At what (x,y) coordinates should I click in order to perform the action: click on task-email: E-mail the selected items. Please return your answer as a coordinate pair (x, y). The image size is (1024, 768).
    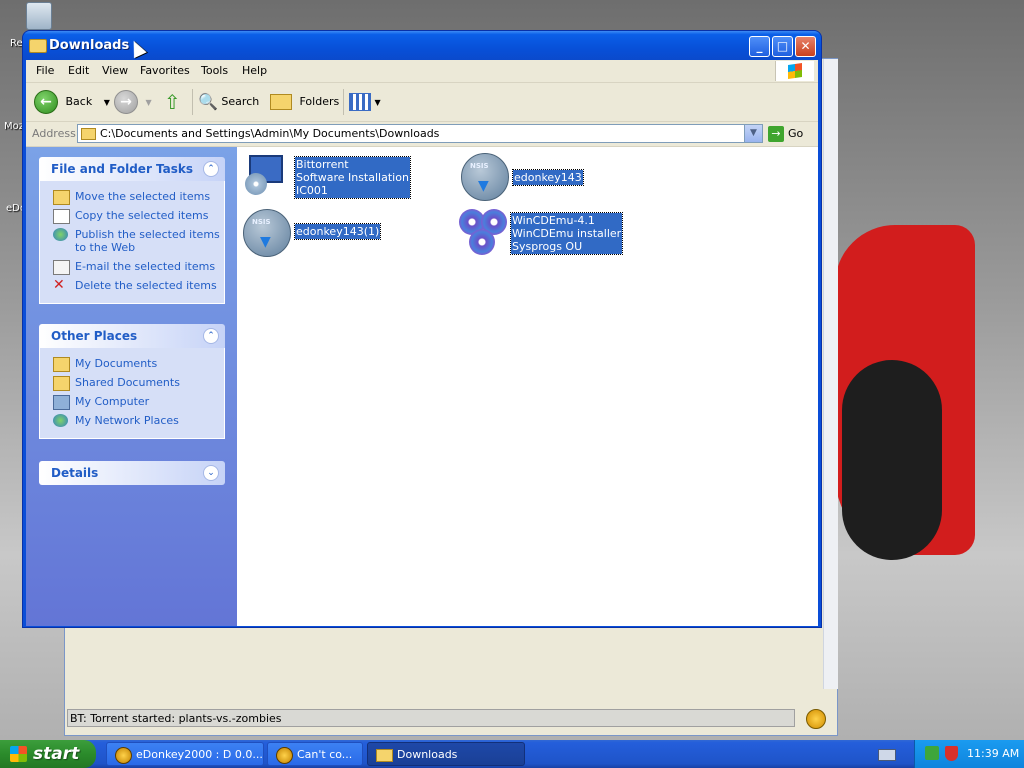
    Looking at the image, I should click on (132, 266).